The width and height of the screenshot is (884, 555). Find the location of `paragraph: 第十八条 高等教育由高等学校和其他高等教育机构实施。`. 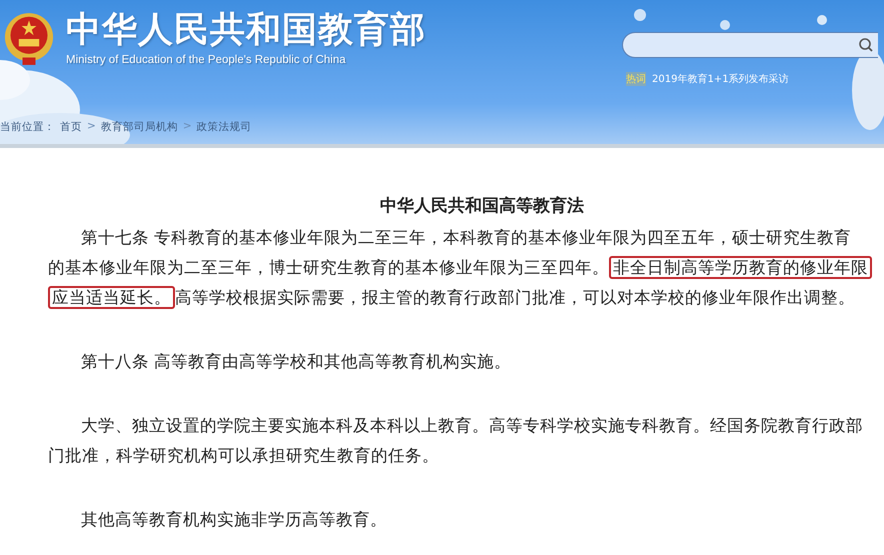

paragraph: 第十八条 高等教育由高等学校和其他高等教育机构实施。 is located at coordinates (296, 362).